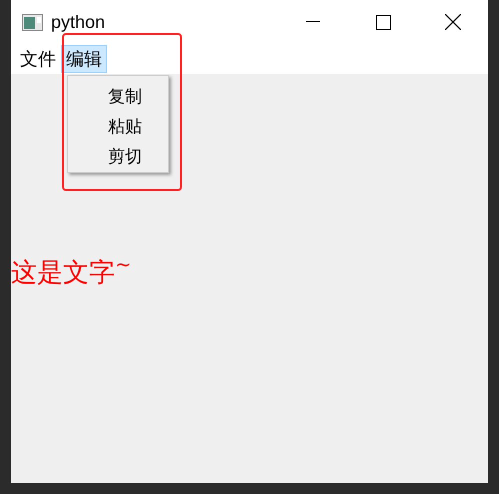 The image size is (499, 494). Describe the element at coordinates (118, 97) in the screenshot. I see `menu-option: 复制` at that location.